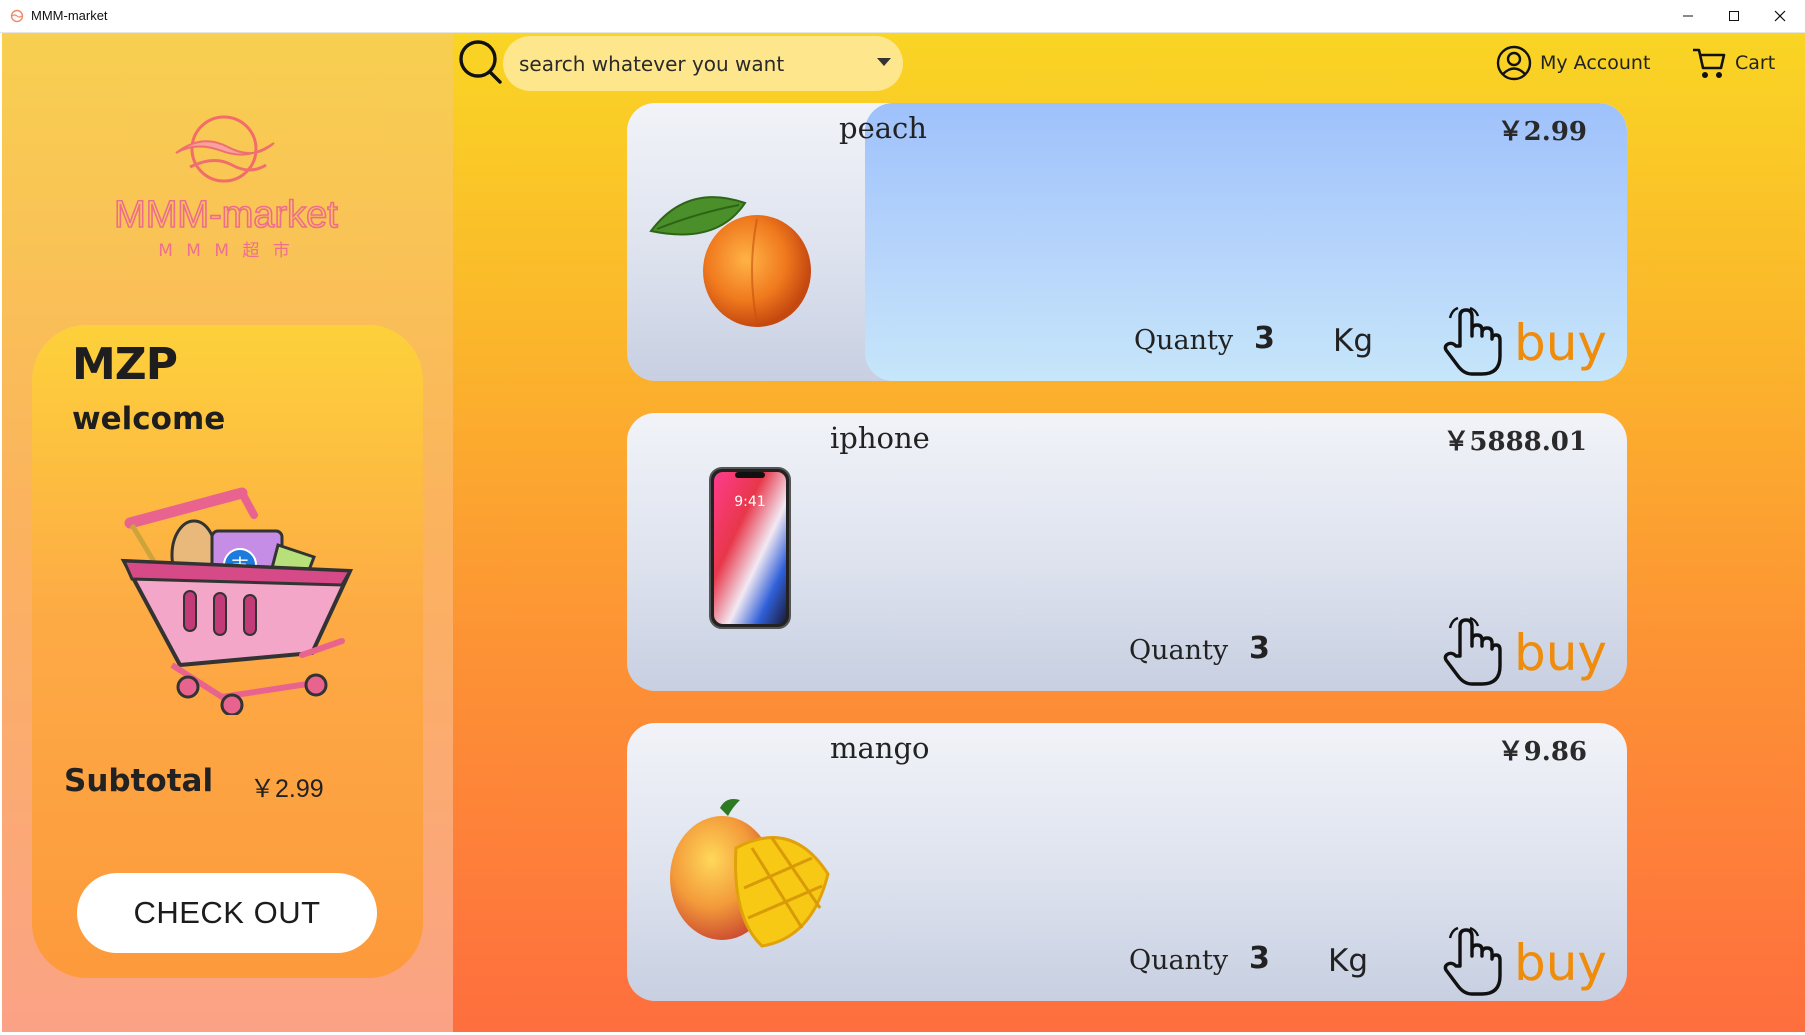  I want to click on my-account-label: My Account, so click(1595, 63).